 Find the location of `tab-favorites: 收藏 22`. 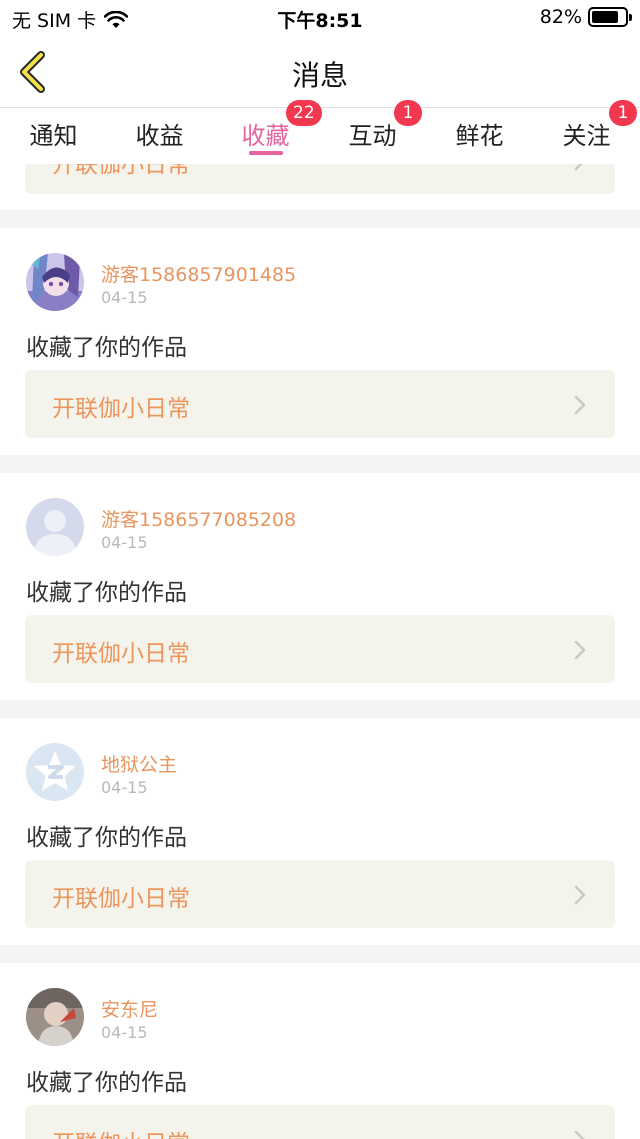

tab-favorites: 收藏 22 is located at coordinates (267, 132).